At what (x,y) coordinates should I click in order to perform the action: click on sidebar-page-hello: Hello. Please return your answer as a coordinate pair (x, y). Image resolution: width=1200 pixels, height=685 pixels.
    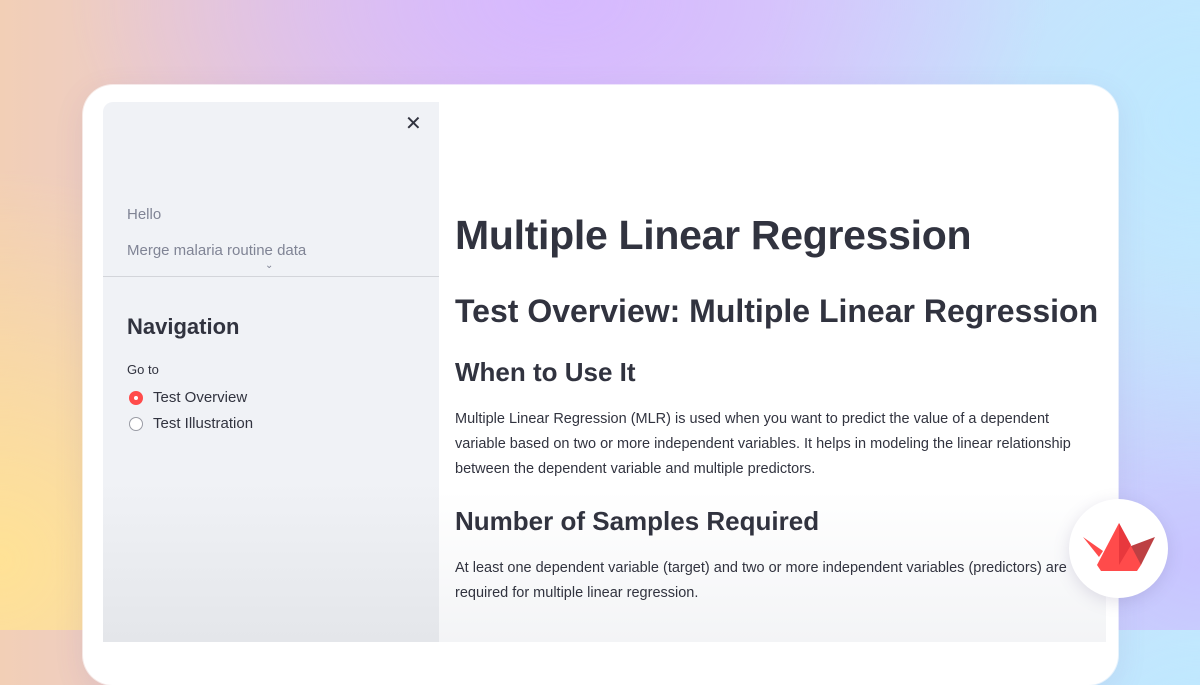
    Looking at the image, I should click on (144, 214).